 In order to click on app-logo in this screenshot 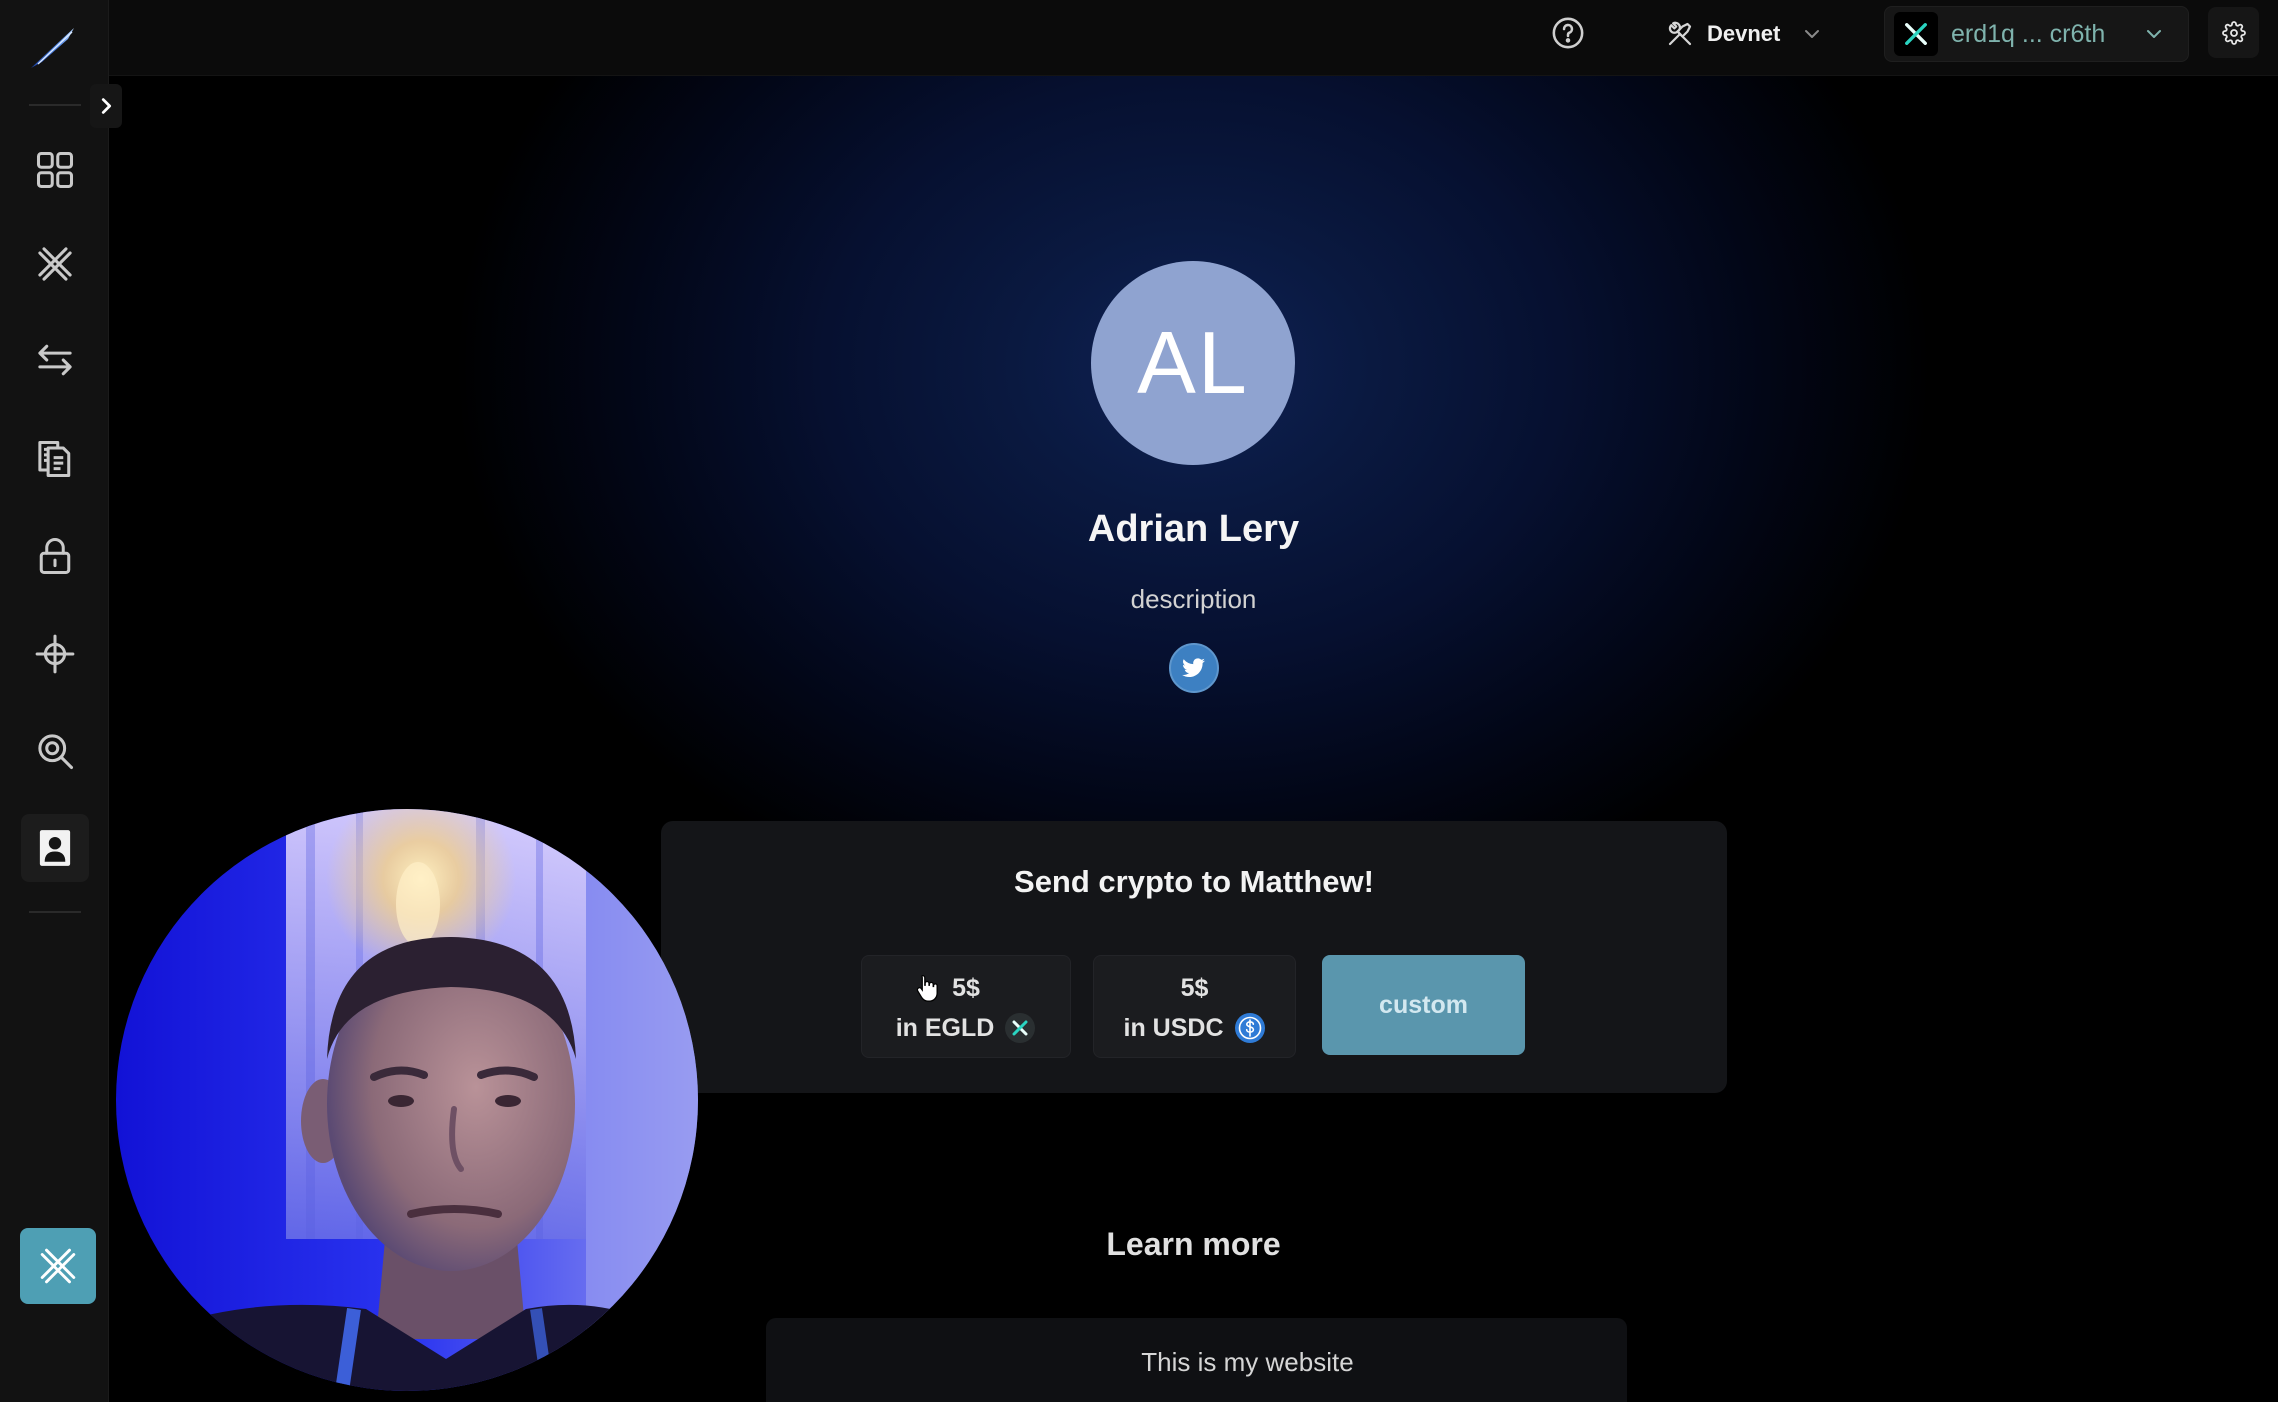, I will do `click(53, 48)`.